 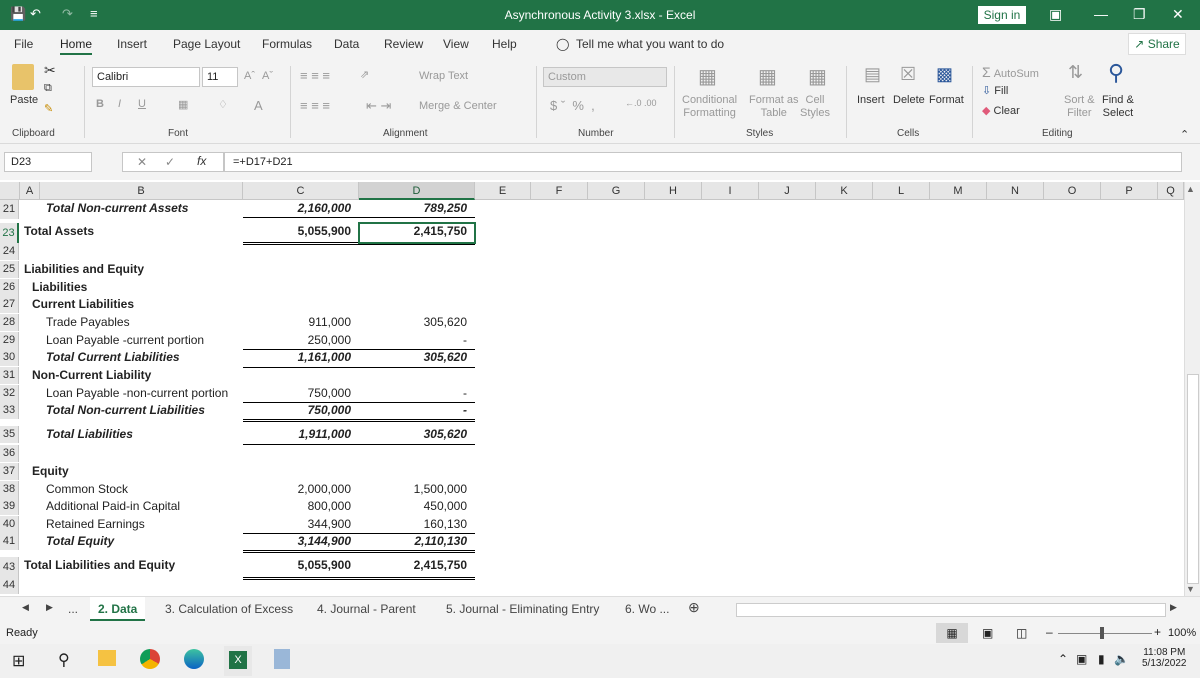 What do you see at coordinates (504, 44) in the screenshot?
I see `tab-help: Help` at bounding box center [504, 44].